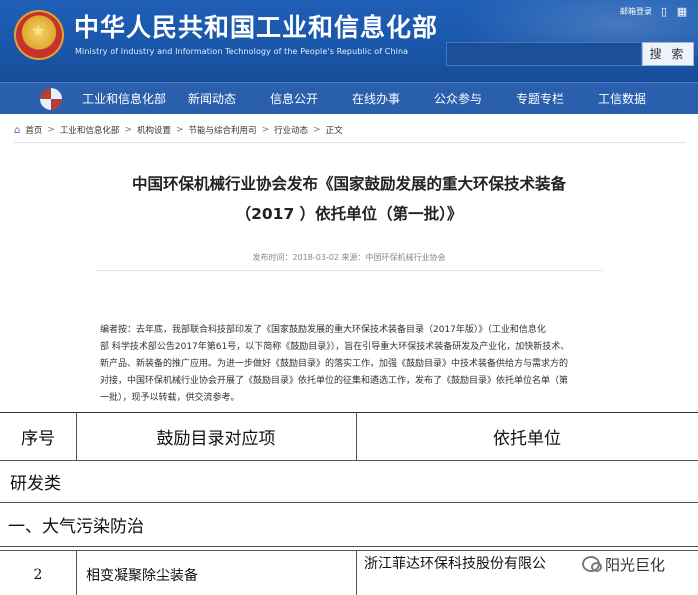 This screenshot has height=595, width=698. I want to click on nav-item-news: 新闻动态, so click(212, 99).